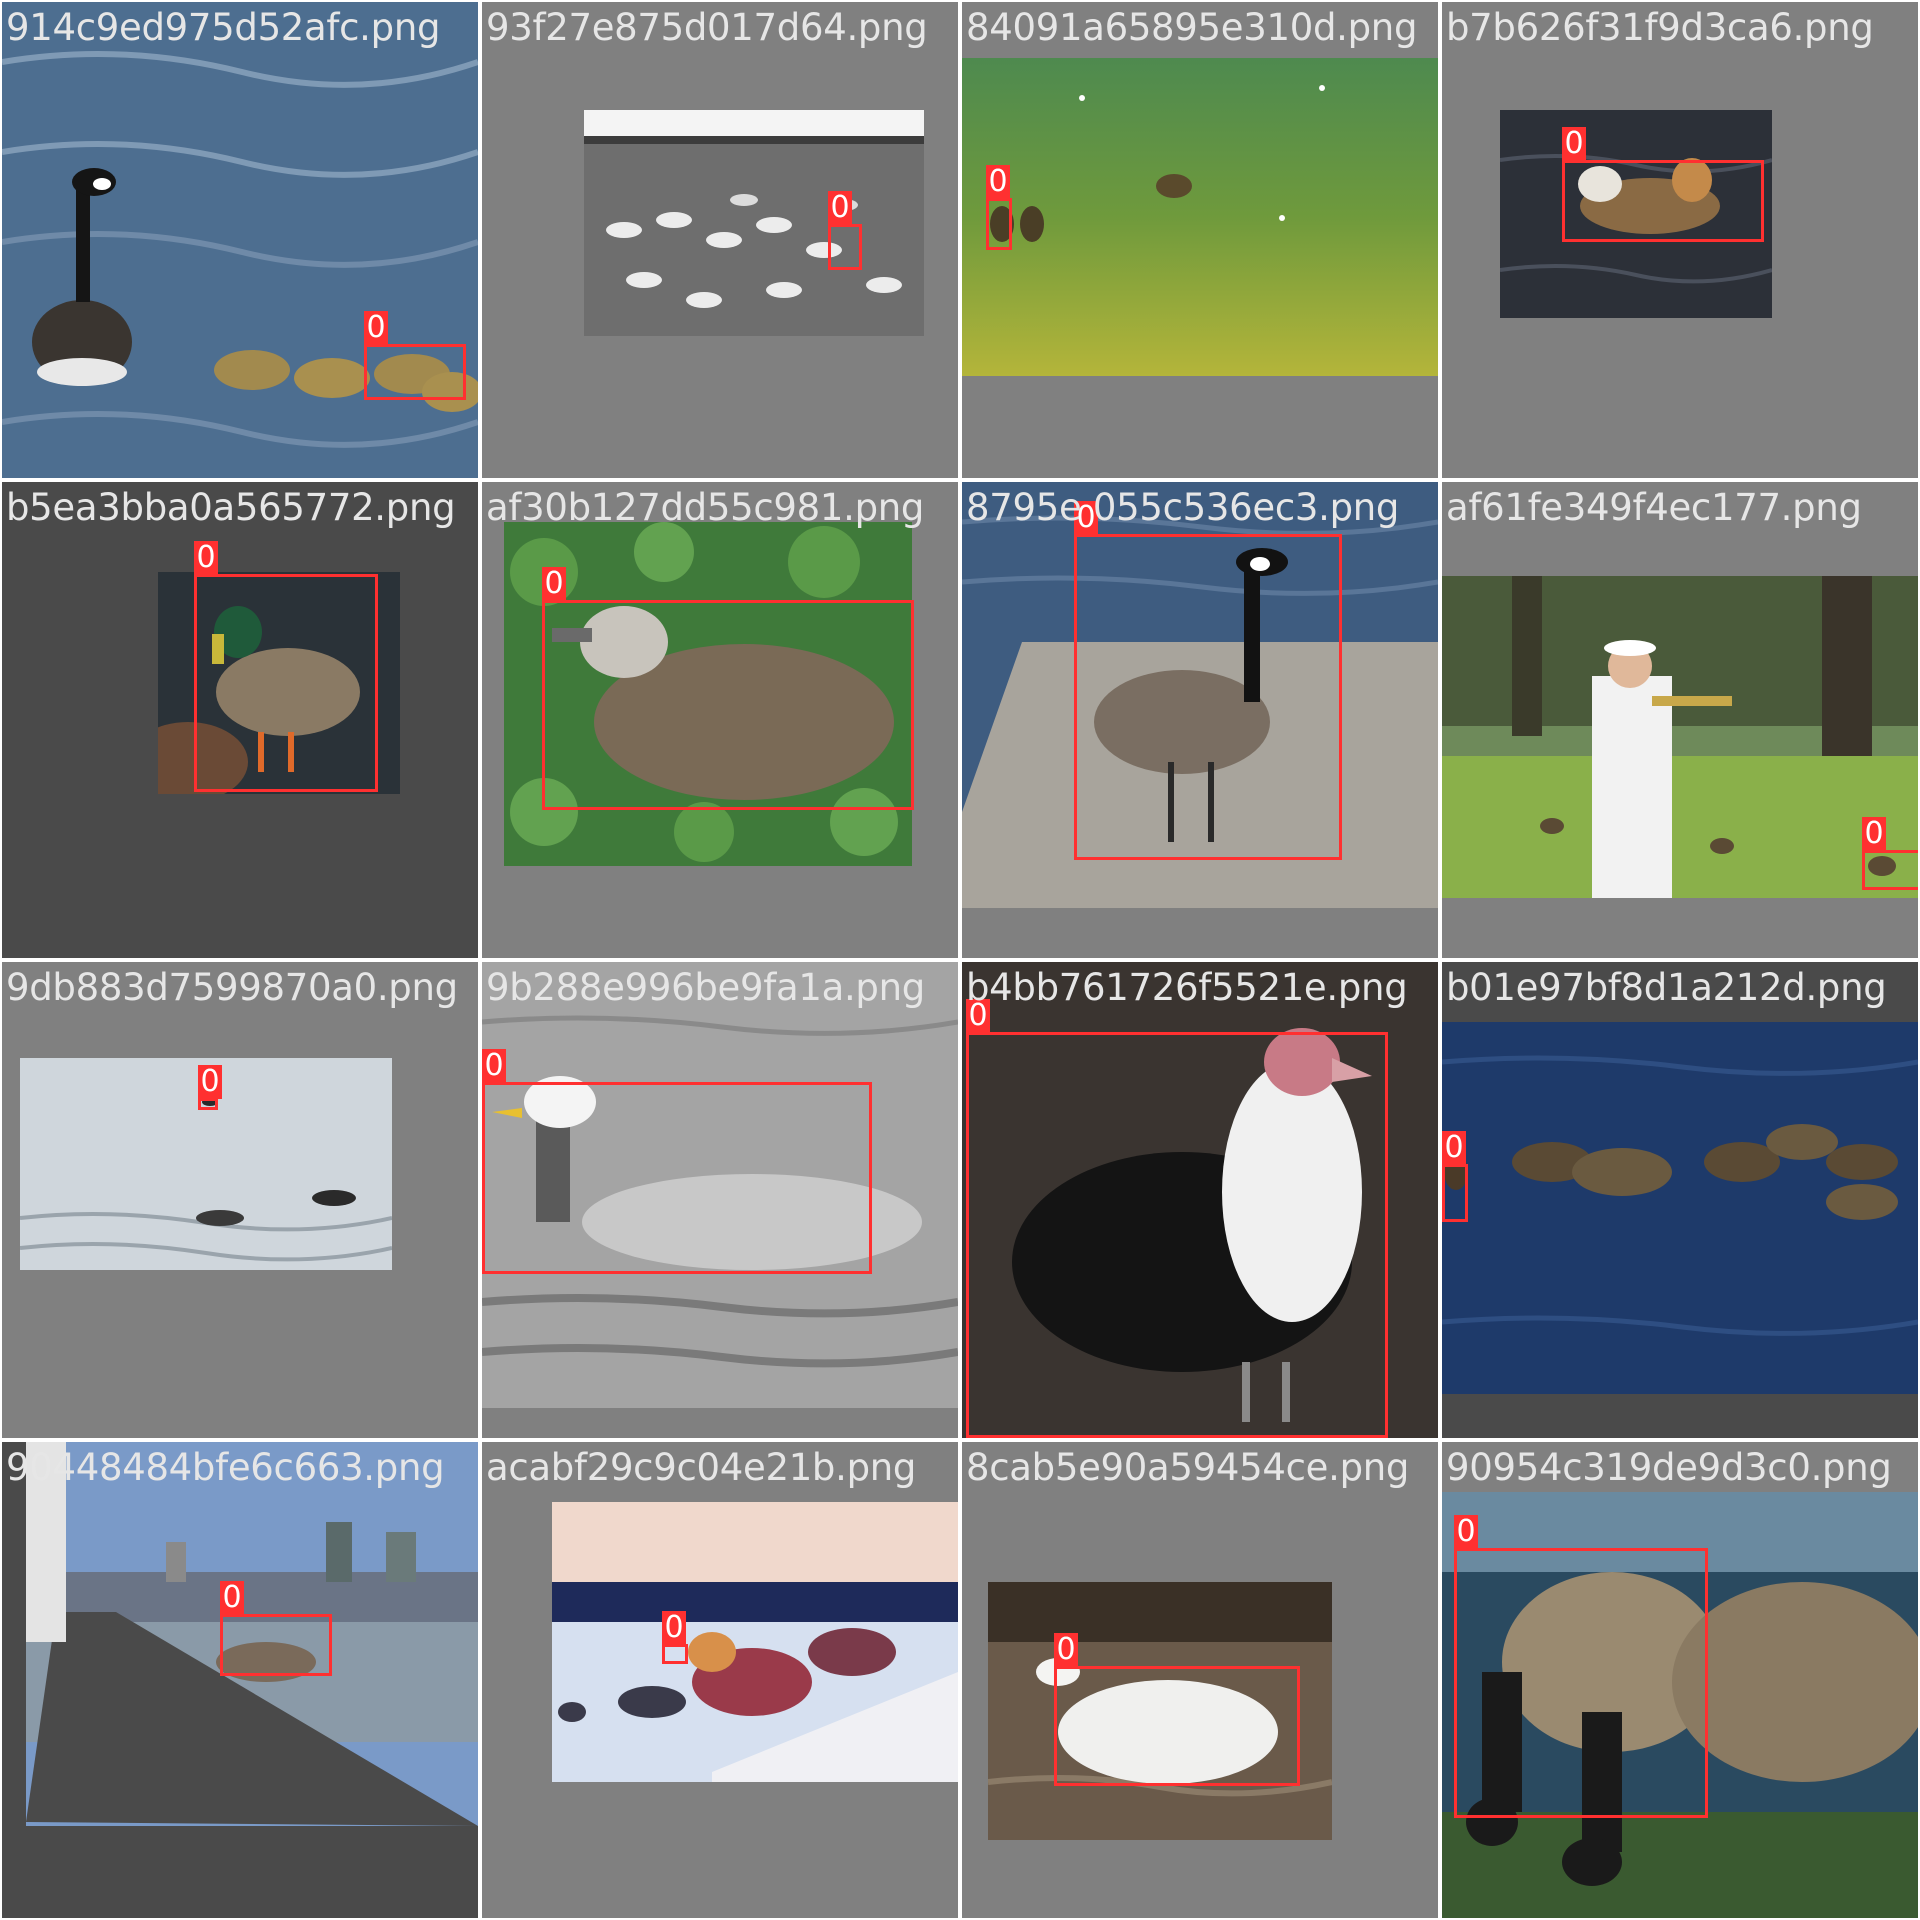 This screenshot has height=1920, width=1920. Describe the element at coordinates (1200, 217) in the screenshot. I see `photo-green-water` at that location.